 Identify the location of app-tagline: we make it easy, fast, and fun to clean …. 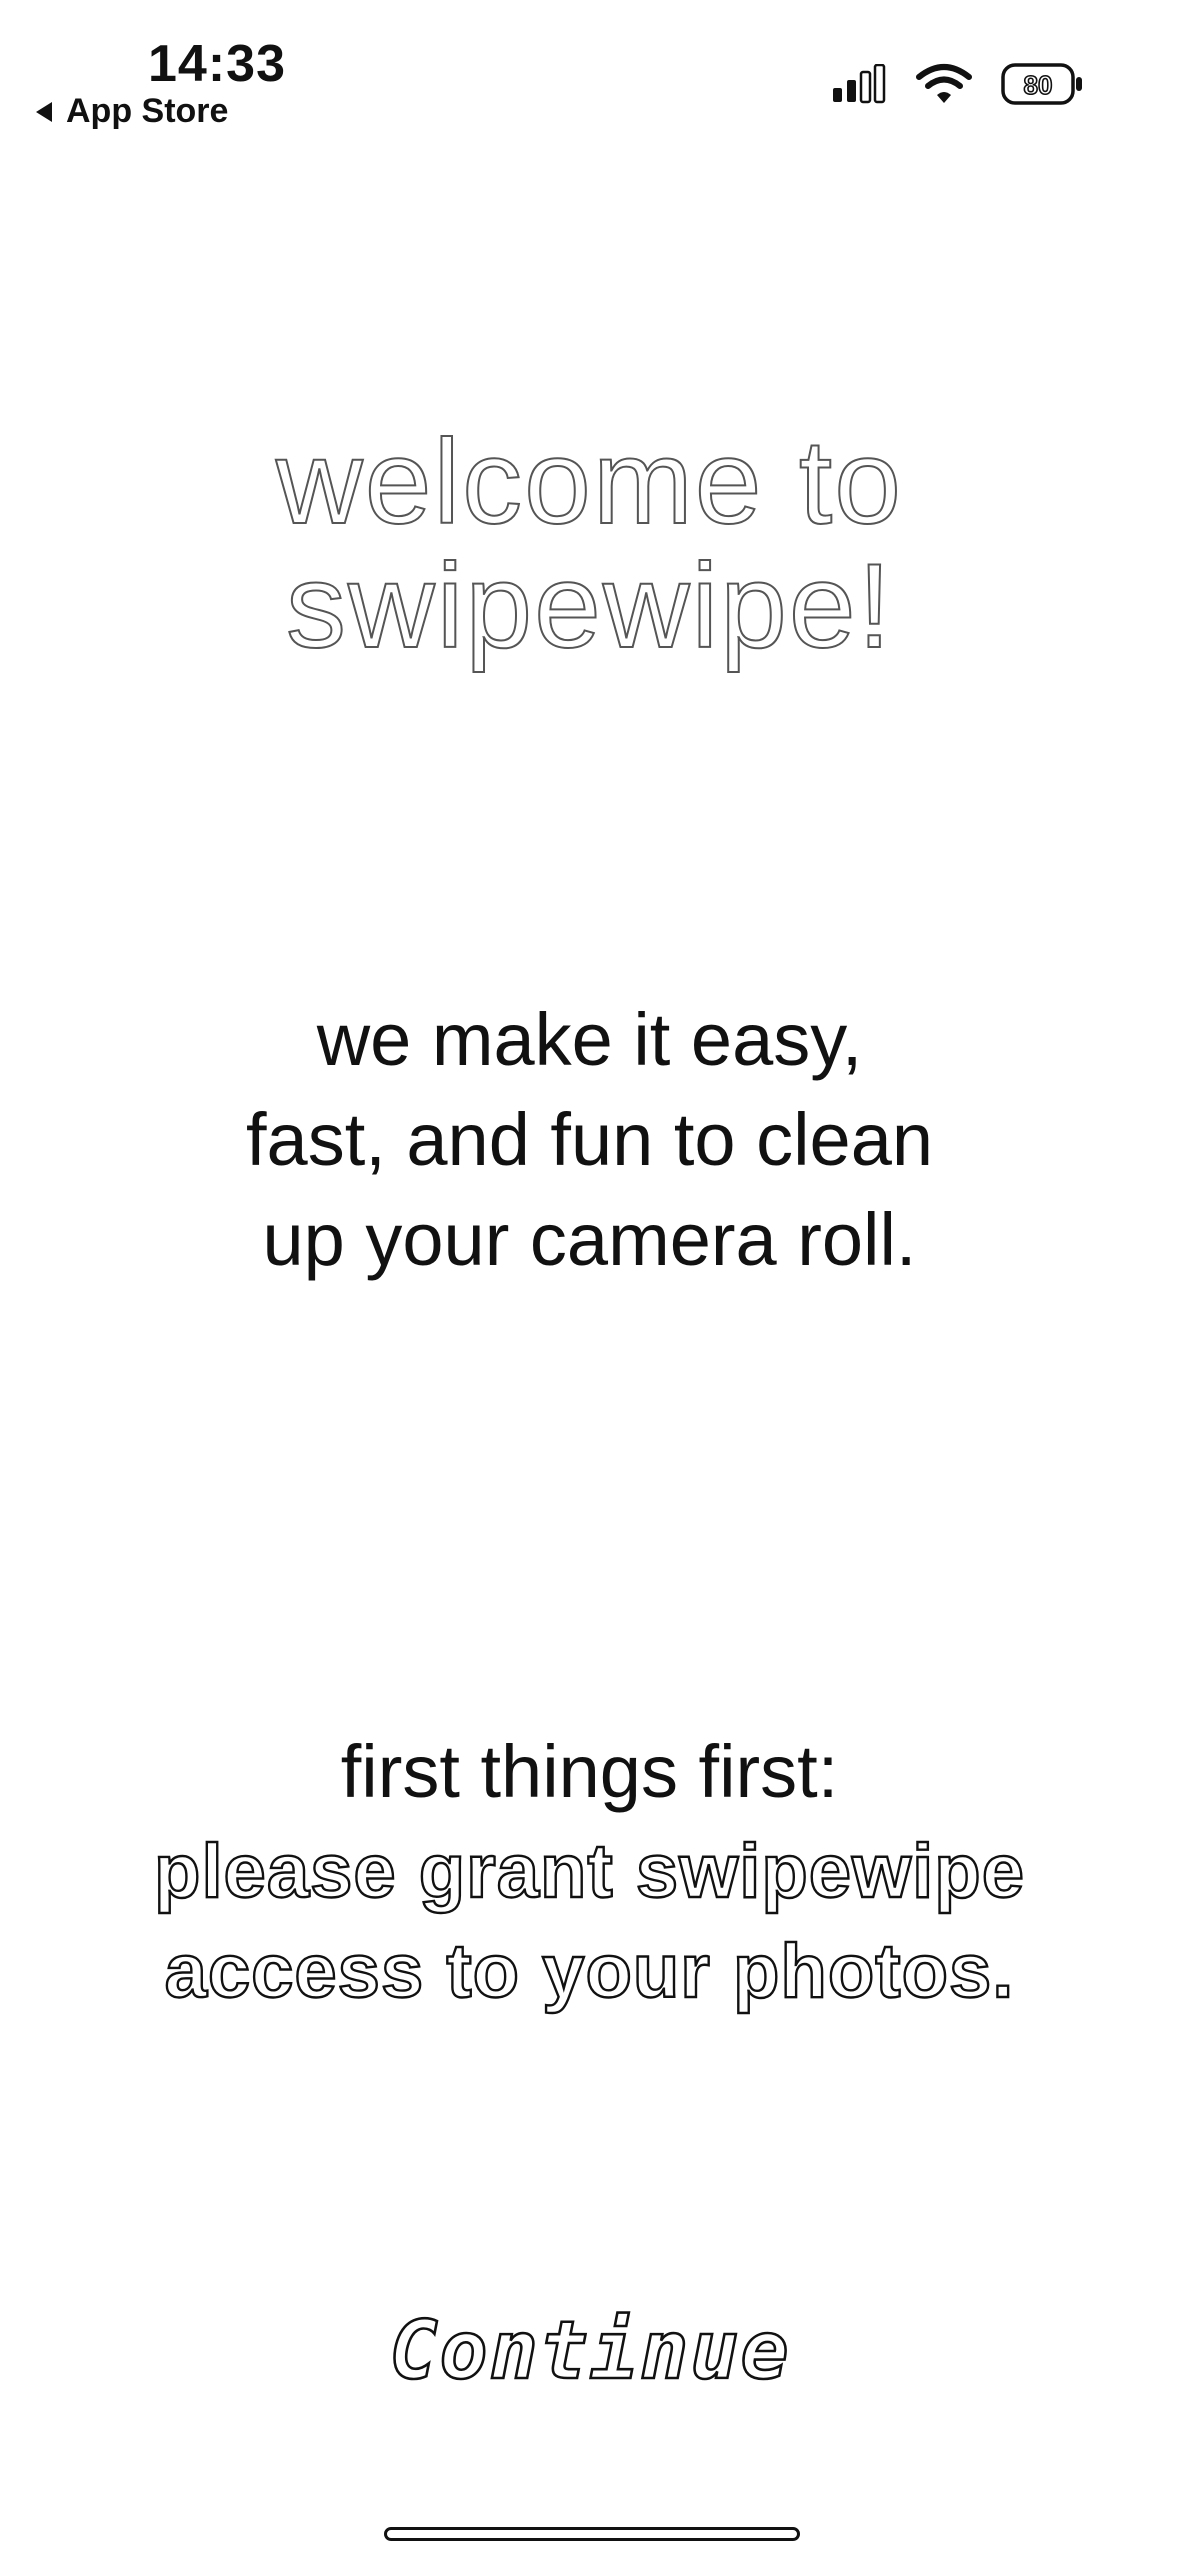
(589, 1140).